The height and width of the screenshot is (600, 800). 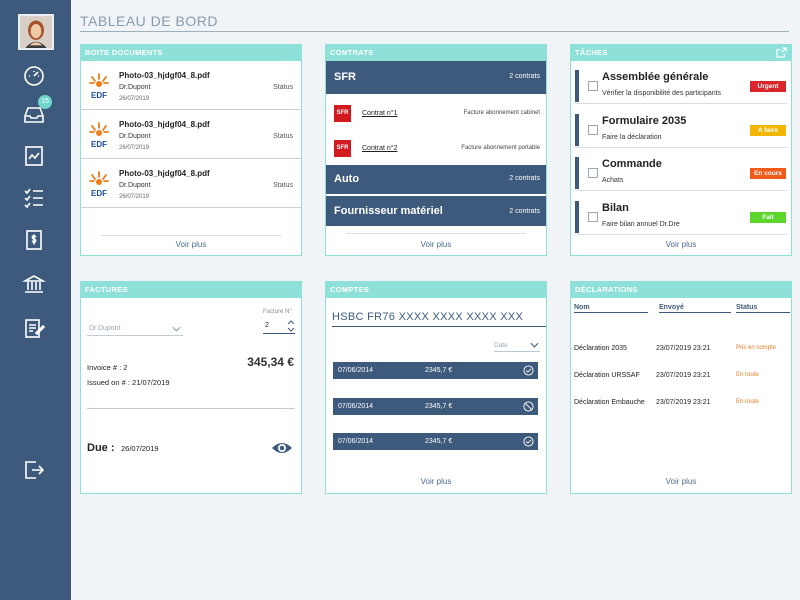 I want to click on invoice-amount: 345,34 €, so click(x=270, y=362).